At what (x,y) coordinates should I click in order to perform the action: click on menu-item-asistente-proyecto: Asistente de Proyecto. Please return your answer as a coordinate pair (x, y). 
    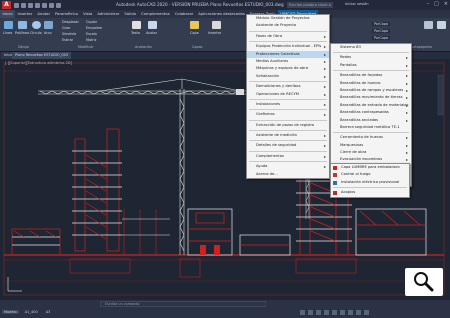
    Looking at the image, I should click on (288, 25).